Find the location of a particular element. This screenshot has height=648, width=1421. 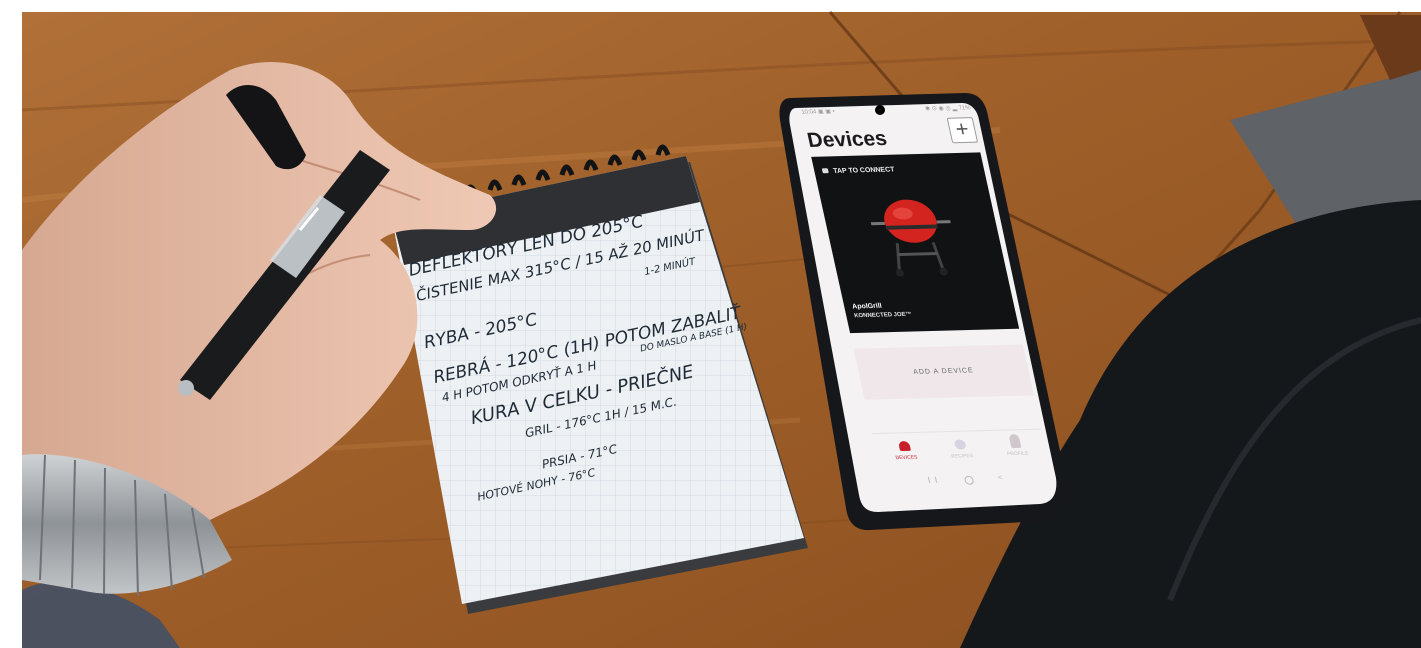

nav-profile: PROFILE is located at coordinates (1016, 446).